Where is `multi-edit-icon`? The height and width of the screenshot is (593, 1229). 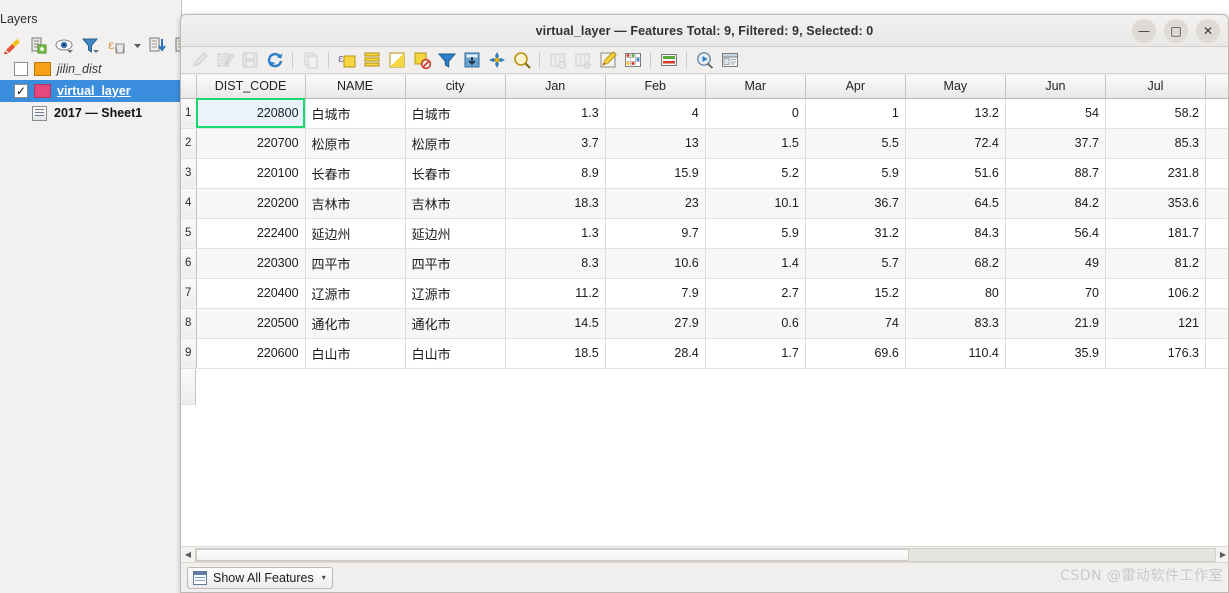
multi-edit-icon is located at coordinates (224, 60).